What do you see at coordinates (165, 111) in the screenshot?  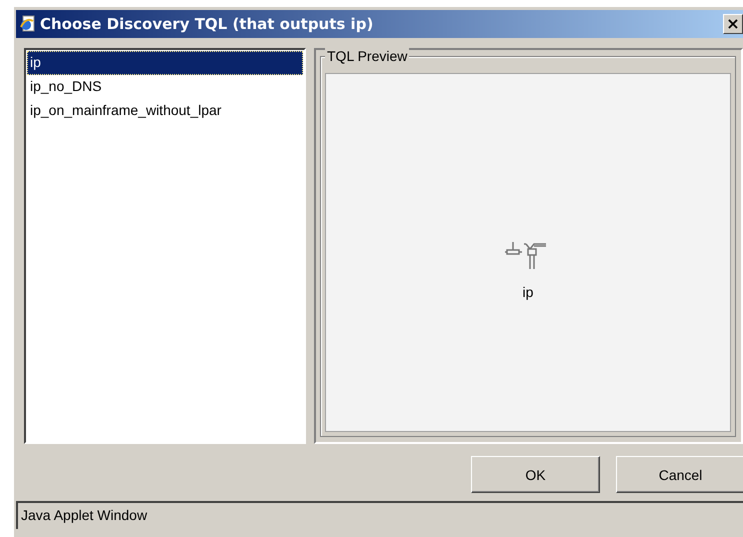 I see `list-item: ip_on_mainframe_without_lpar` at bounding box center [165, 111].